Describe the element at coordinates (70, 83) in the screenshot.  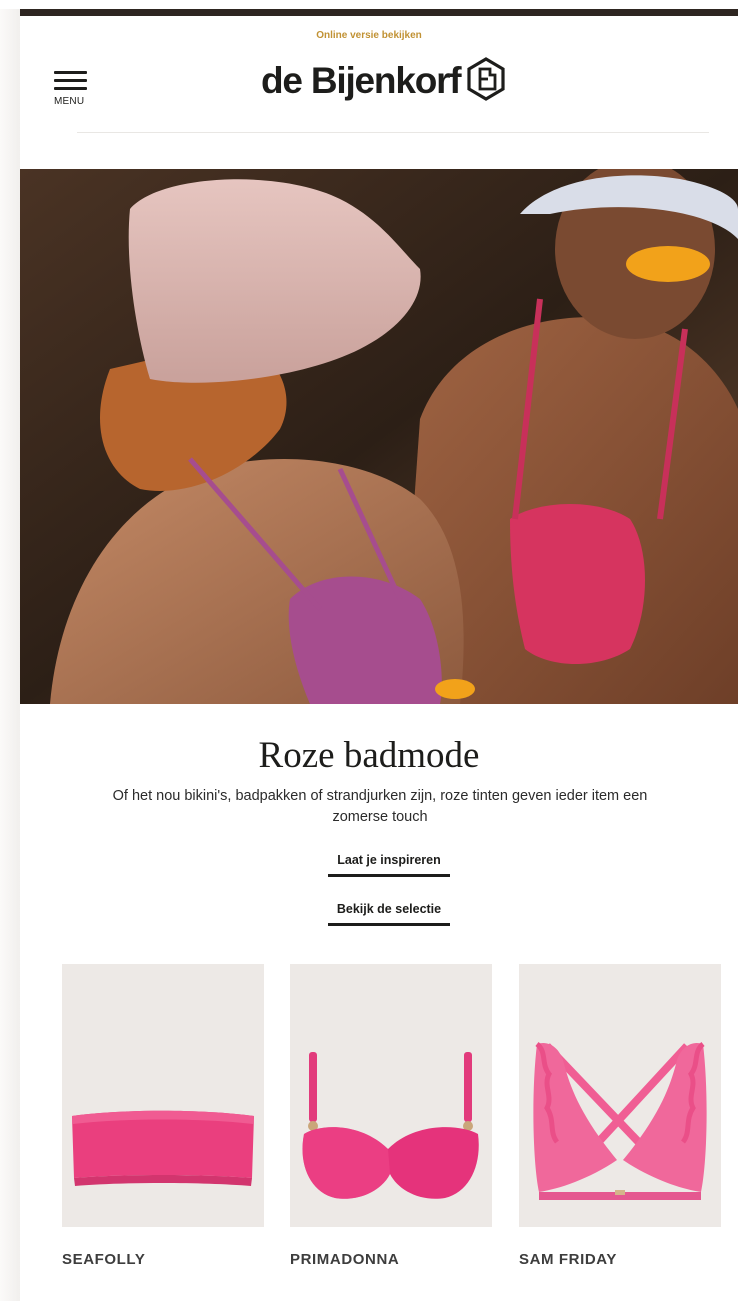
I see `hamburger-icon` at that location.